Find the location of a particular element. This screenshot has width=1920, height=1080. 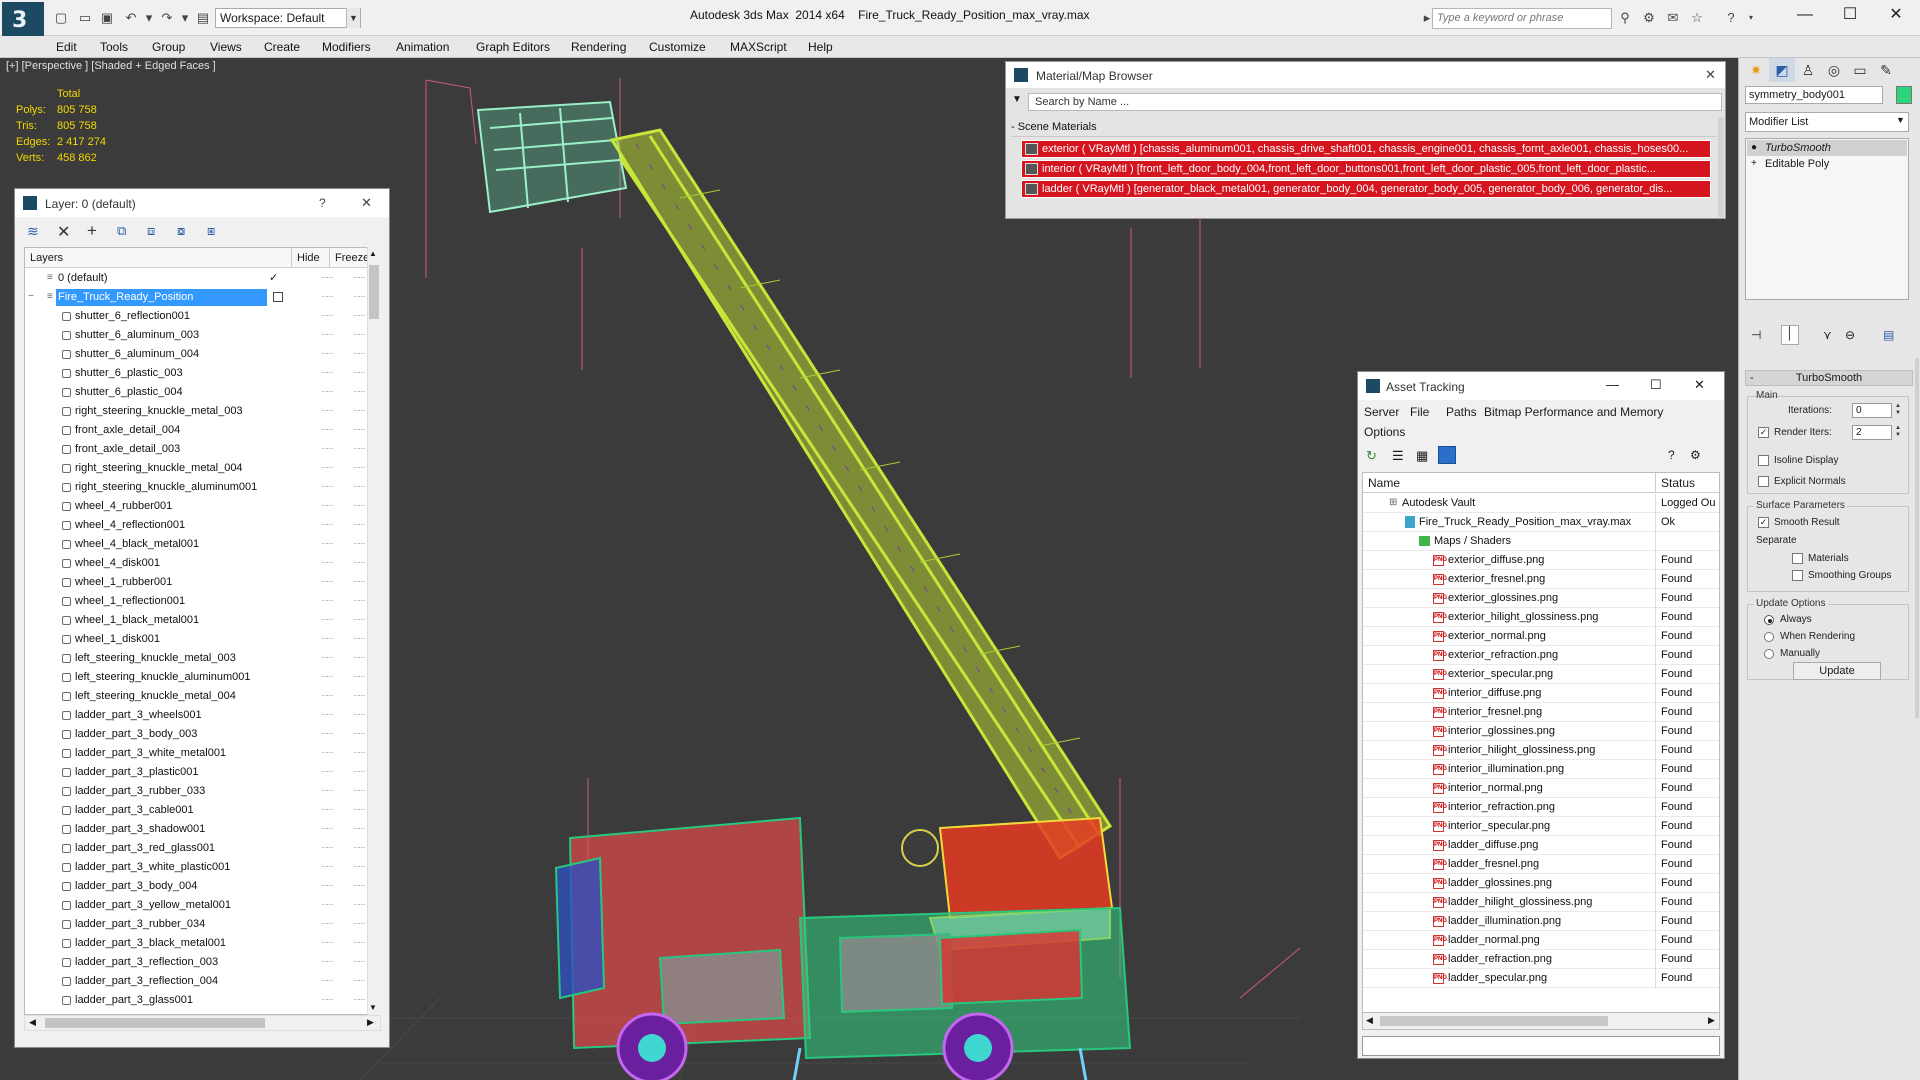

layer-vertical-scrollbar is located at coordinates (374, 631).